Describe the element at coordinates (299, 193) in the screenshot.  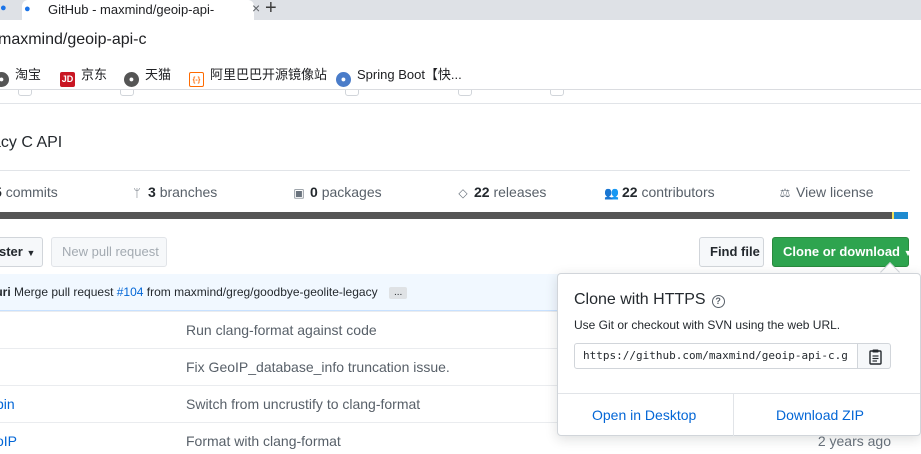
I see `package-icon: ▣` at that location.